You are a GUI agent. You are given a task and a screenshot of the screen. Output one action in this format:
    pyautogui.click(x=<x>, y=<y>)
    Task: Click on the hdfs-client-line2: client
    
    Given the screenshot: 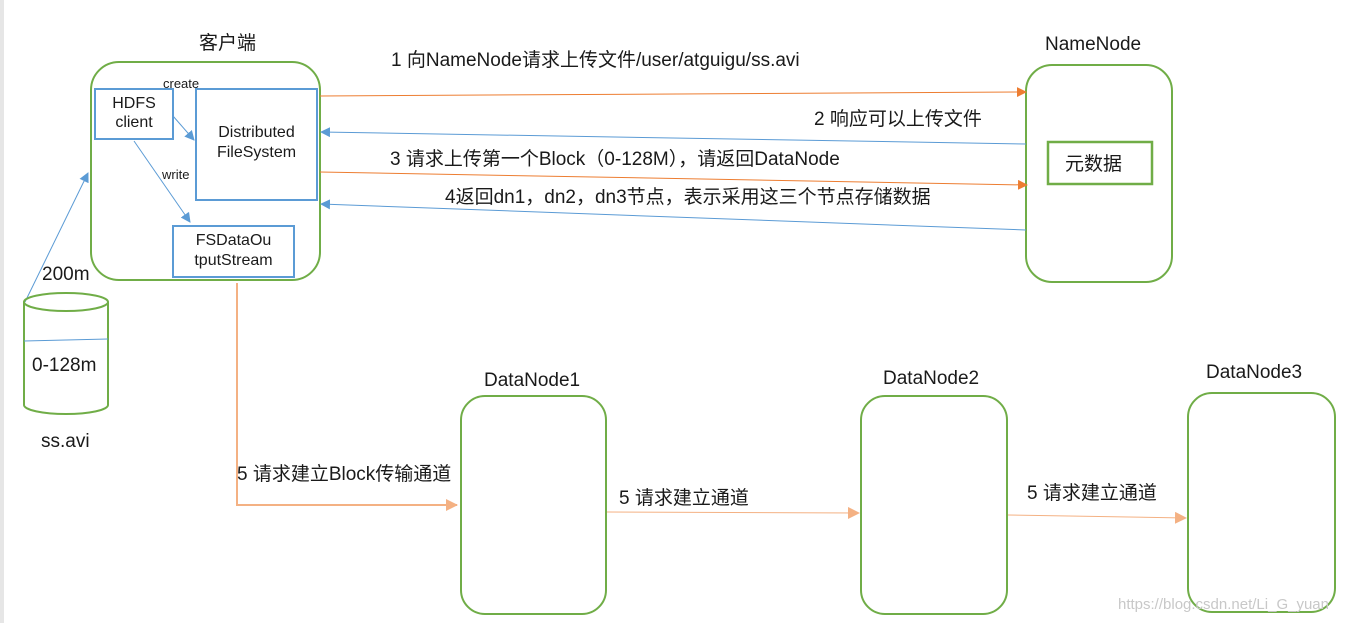 What is the action you would take?
    pyautogui.click(x=134, y=122)
    